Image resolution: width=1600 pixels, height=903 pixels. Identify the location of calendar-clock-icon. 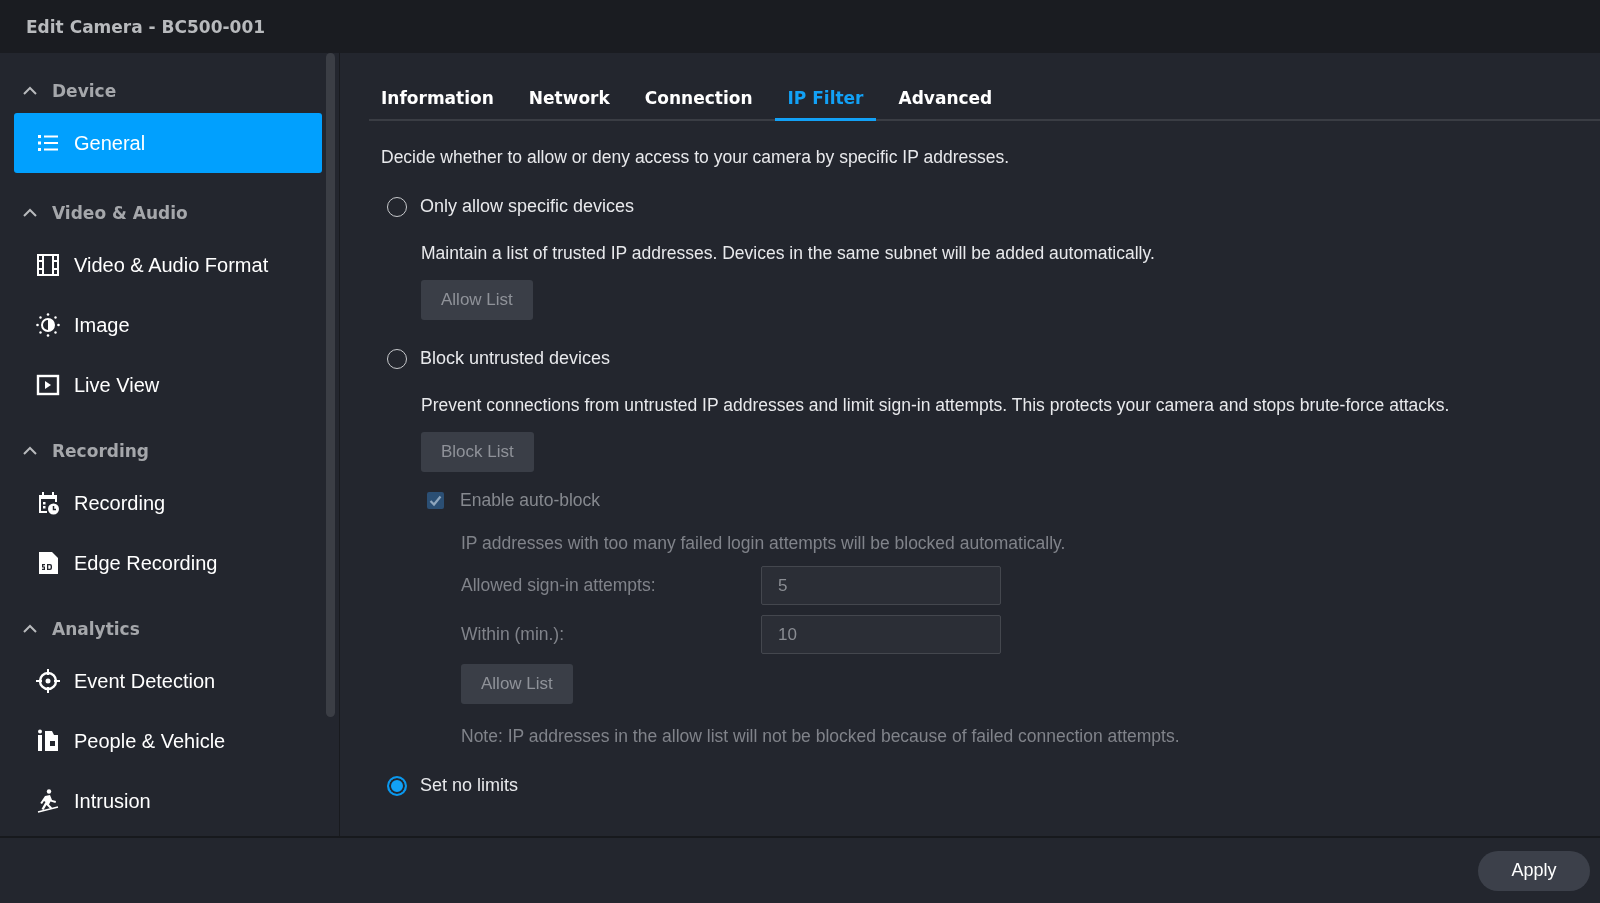
(49, 503).